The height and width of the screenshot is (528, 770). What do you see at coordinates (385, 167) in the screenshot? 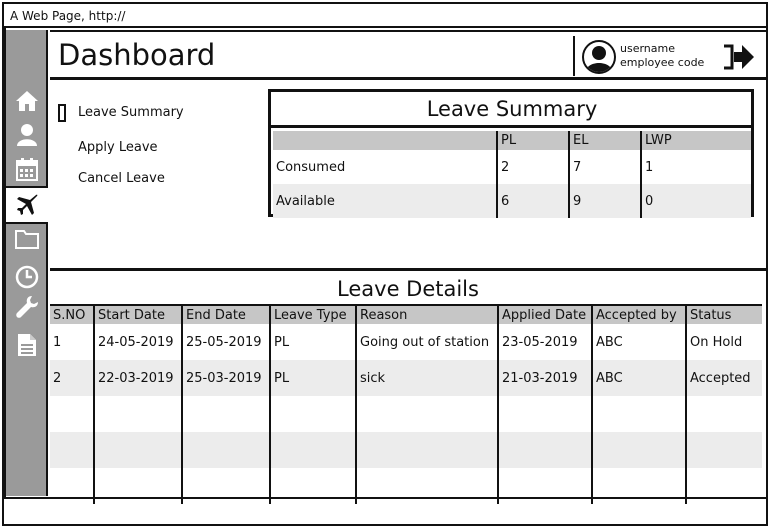
I see `row-label: Consumed` at bounding box center [385, 167].